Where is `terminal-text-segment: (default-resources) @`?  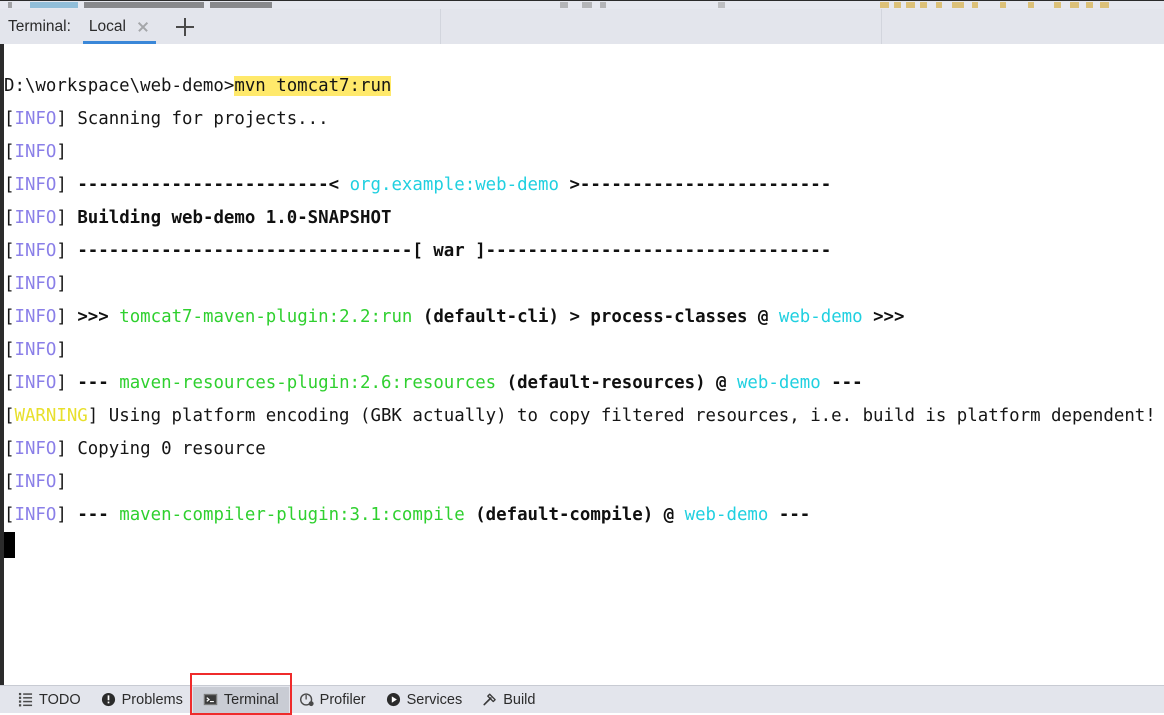
terminal-text-segment: (default-resources) @ is located at coordinates (616, 383).